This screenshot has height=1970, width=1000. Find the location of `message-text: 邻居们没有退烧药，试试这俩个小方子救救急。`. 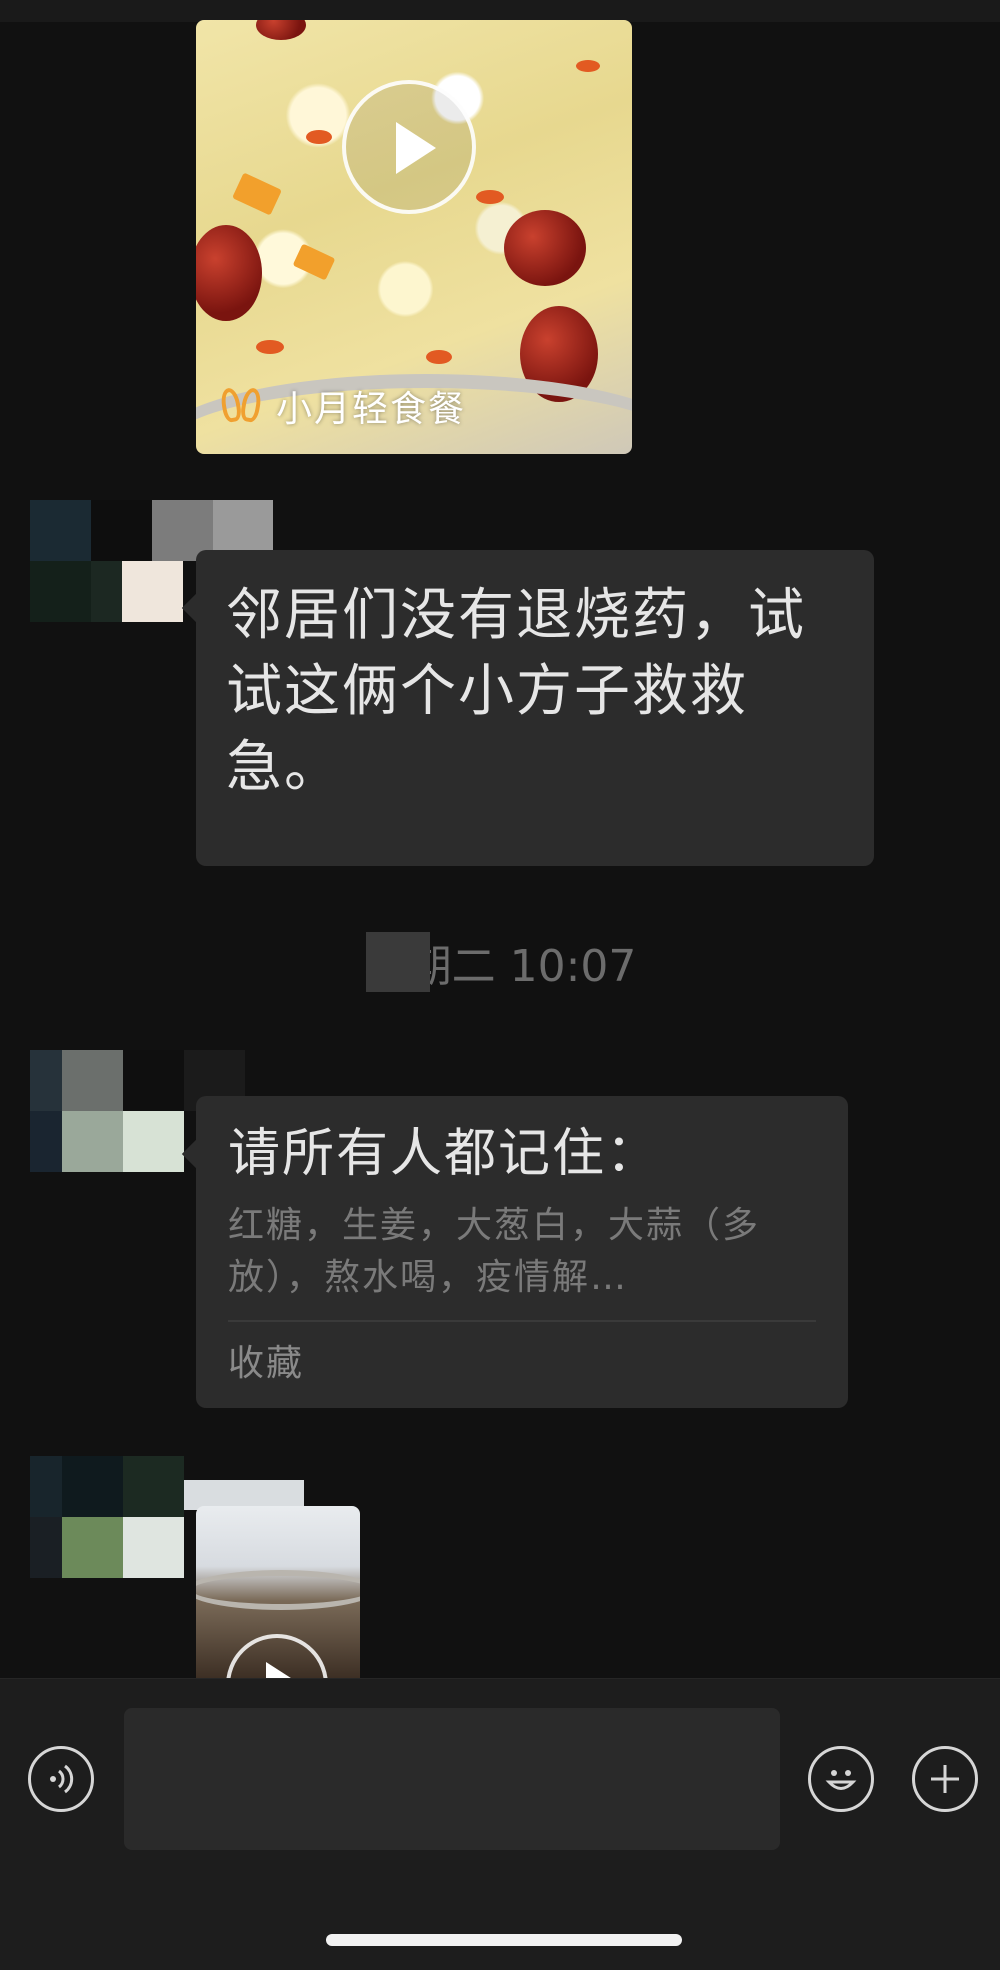

message-text: 邻居们没有退烧药，试试这俩个小方子救救急。 is located at coordinates (516, 691).